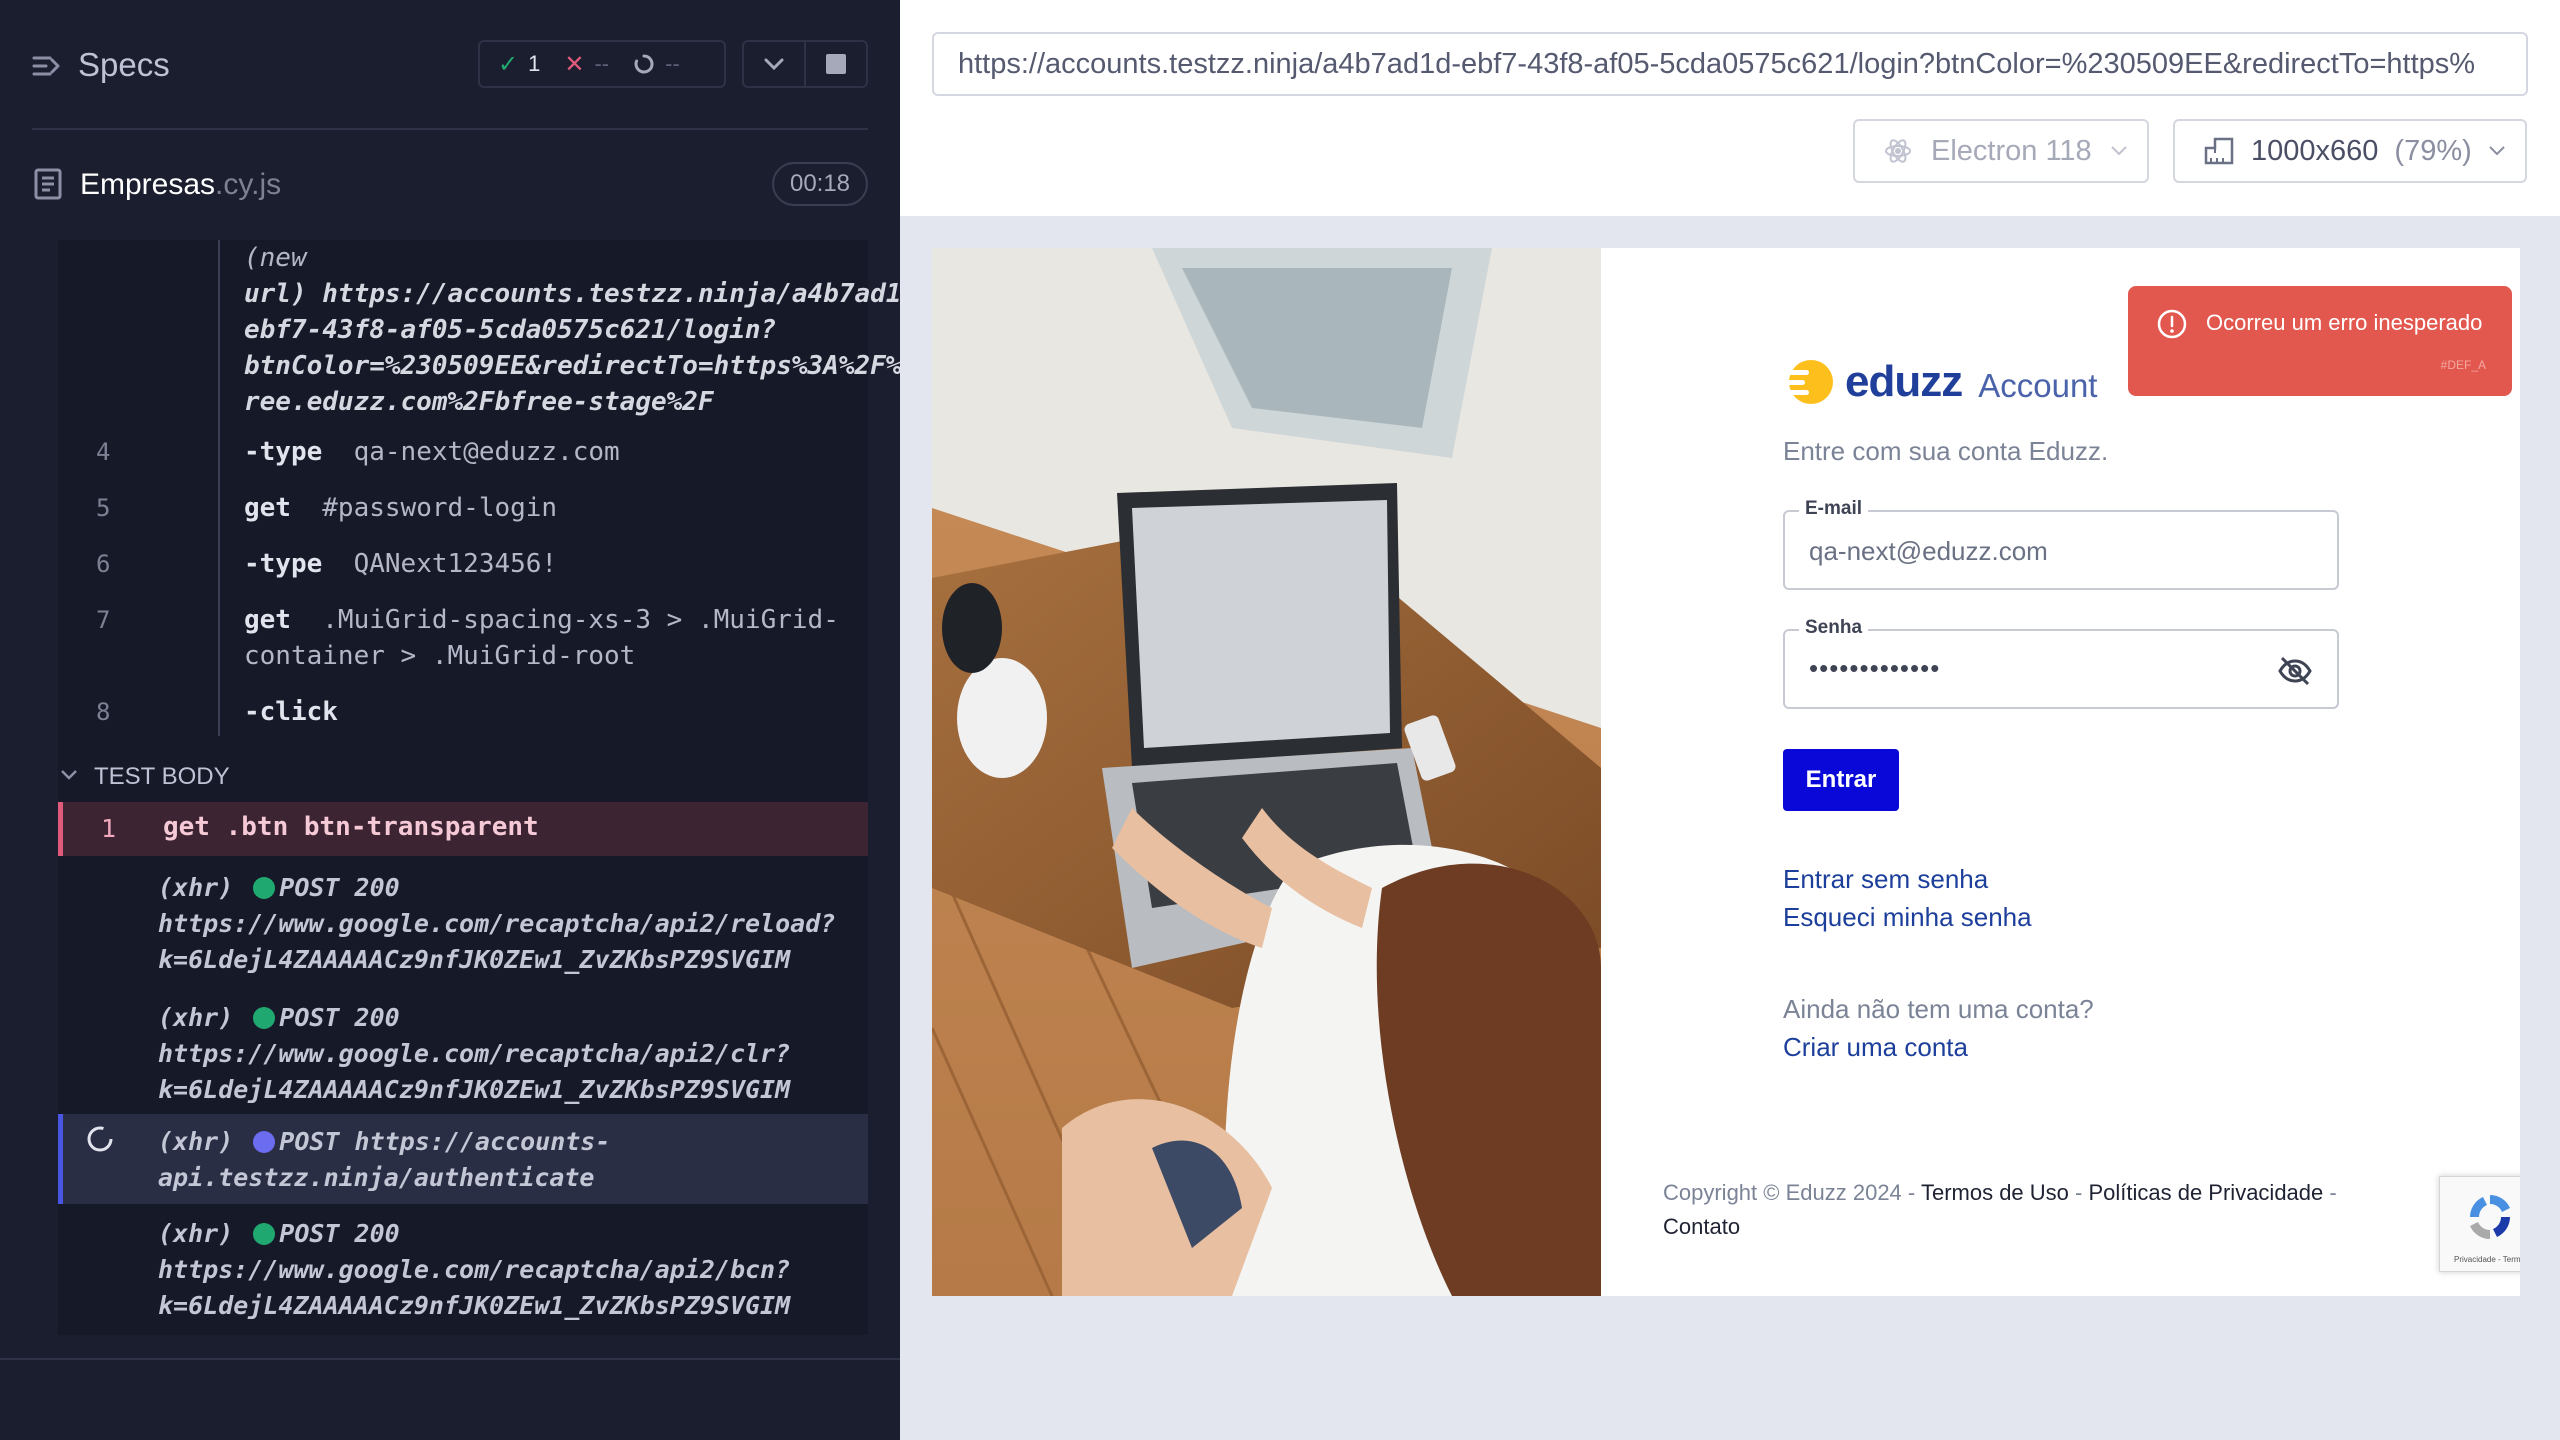 The image size is (2560, 1440). Describe the element at coordinates (109, 828) in the screenshot. I see `command-number: 1` at that location.